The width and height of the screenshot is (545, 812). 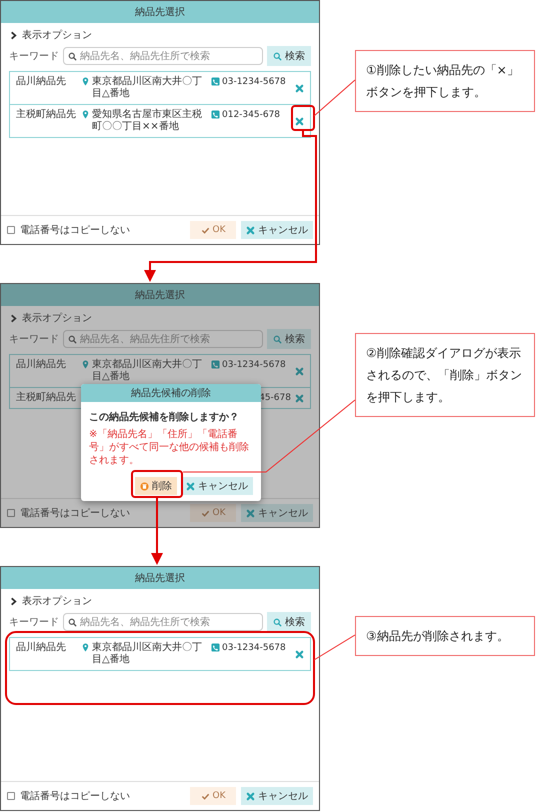 I want to click on address-text: 愛知県名古屋市東区主税町〇〇丁目××番地, so click(x=147, y=121).